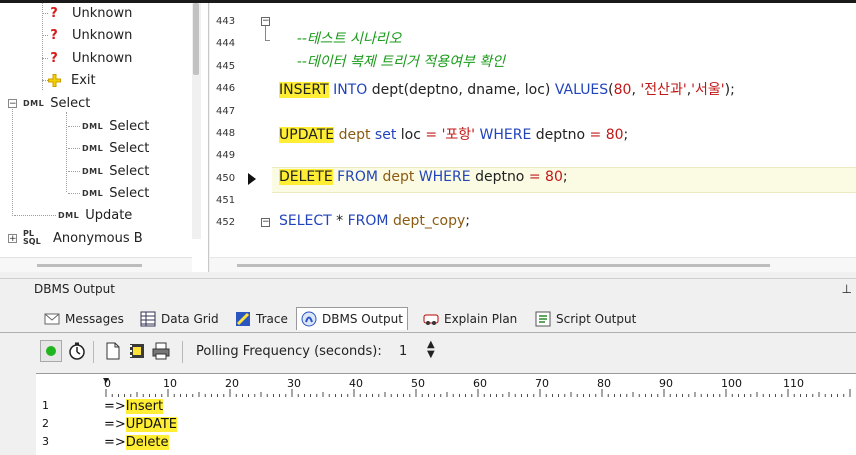  I want to click on output-row: 1 =>Insert, so click(446, 408).